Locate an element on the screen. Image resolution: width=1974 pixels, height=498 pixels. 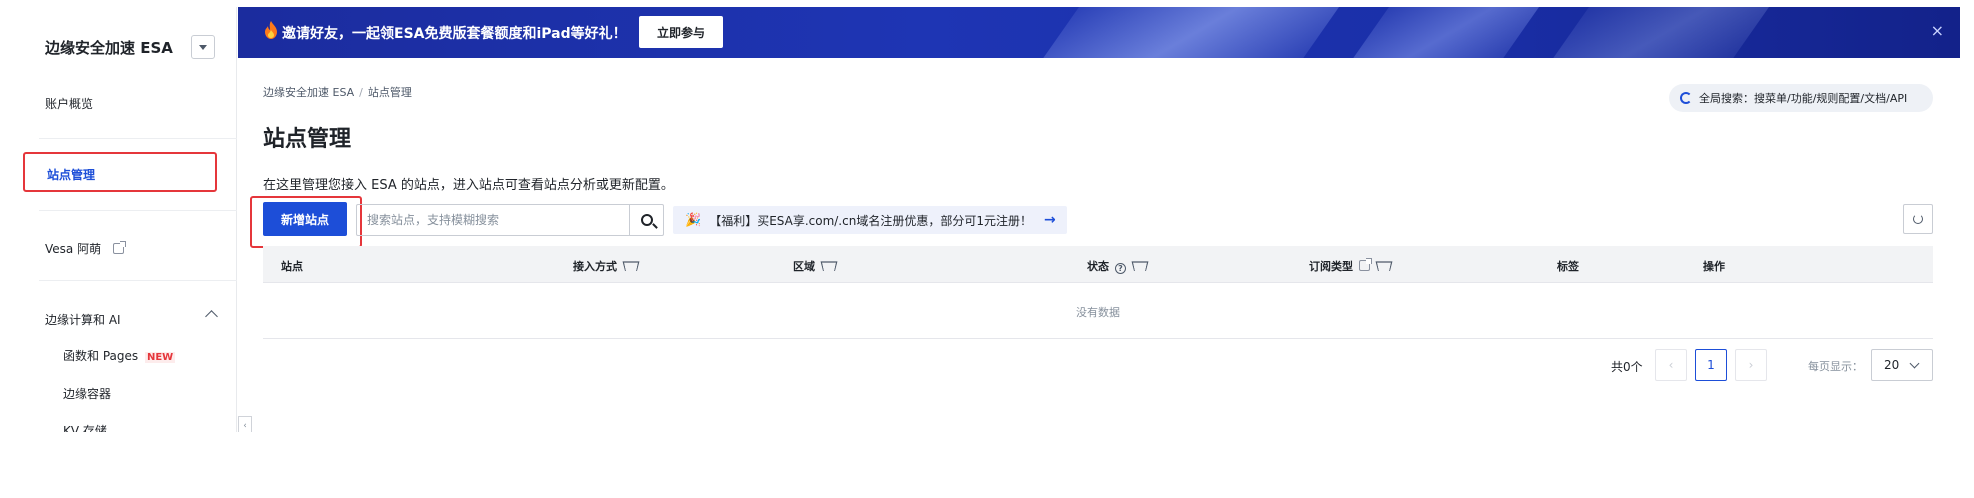
promo-banner: 邀请好友，一起领ESA免费版套餐额度和iPad等好礼！ 立即参与 × is located at coordinates (1099, 32).